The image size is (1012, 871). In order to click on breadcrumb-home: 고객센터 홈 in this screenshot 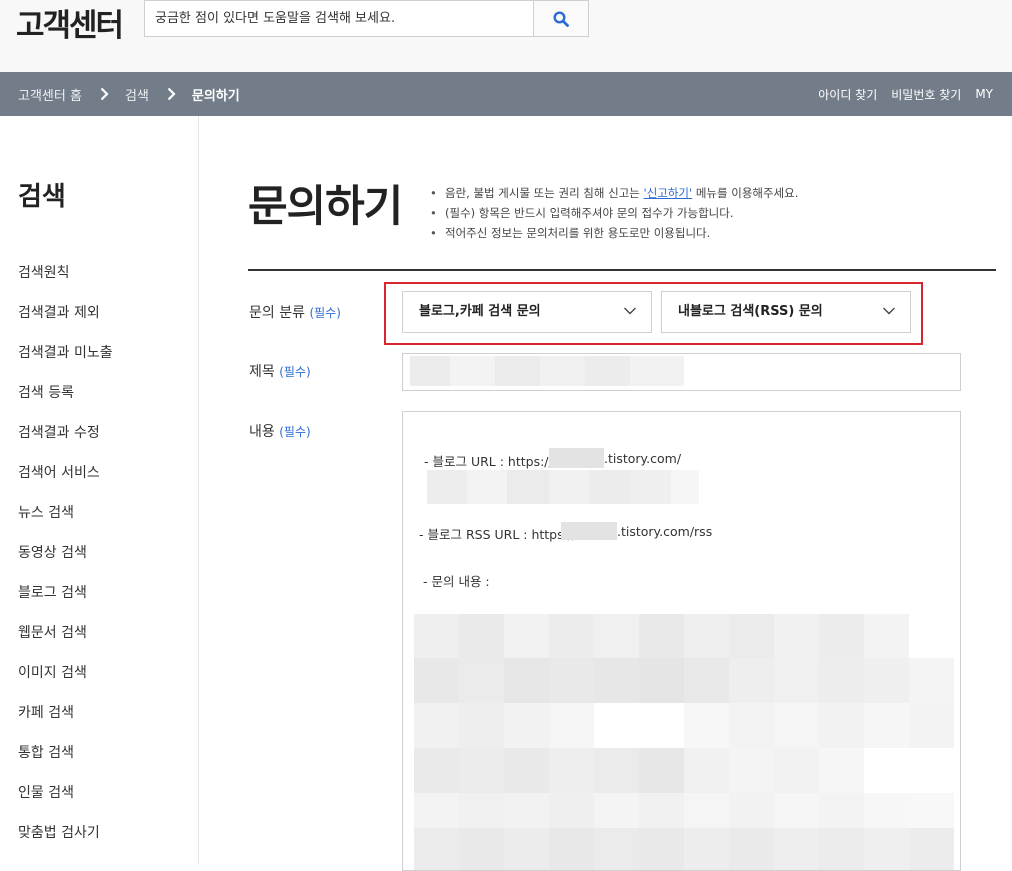, I will do `click(50, 94)`.